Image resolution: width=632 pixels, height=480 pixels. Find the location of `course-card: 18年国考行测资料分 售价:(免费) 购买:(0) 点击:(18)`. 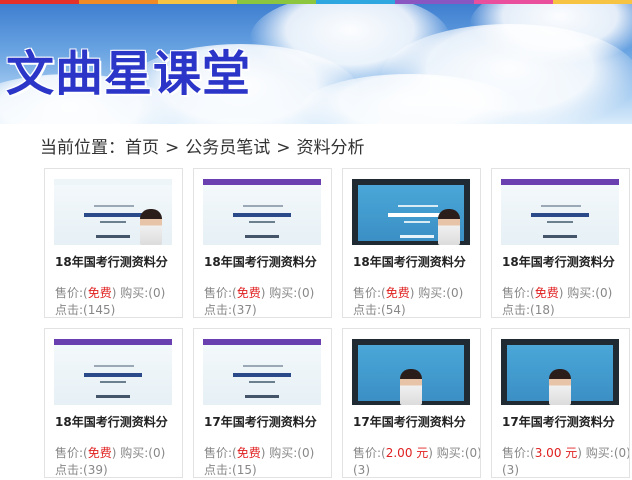

course-card: 18年国考行测资料分 售价:(免费) 购买:(0) 点击:(18) is located at coordinates (560, 243).